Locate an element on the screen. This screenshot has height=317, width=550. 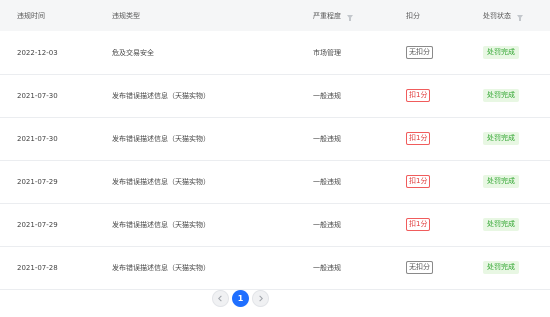
violation-time: 2022-12-03 is located at coordinates (37, 52).